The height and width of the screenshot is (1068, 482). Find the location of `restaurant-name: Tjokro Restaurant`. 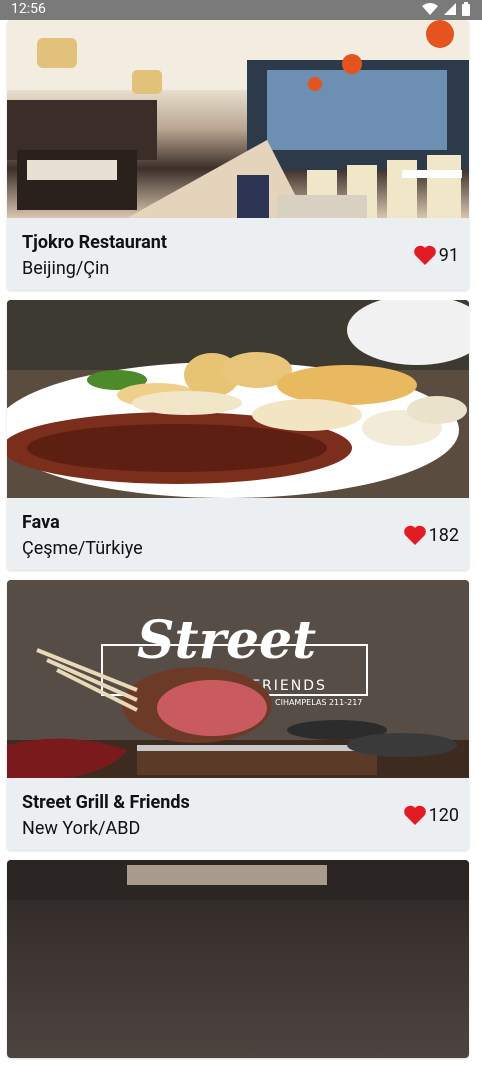

restaurant-name: Tjokro Restaurant is located at coordinates (94, 242).